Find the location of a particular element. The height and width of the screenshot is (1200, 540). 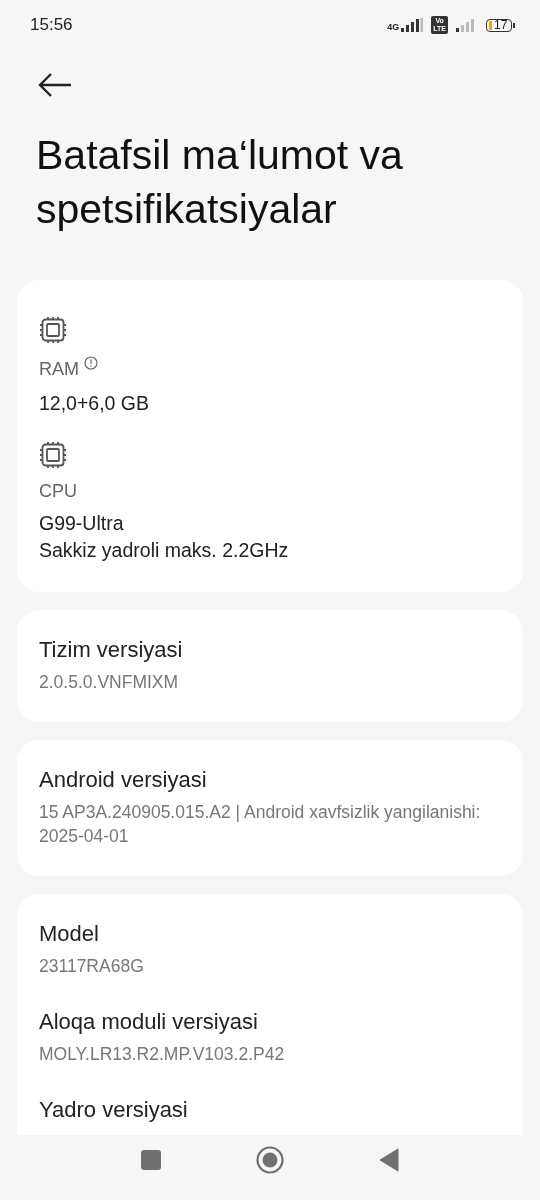

spec-label: CPU is located at coordinates (58, 491).